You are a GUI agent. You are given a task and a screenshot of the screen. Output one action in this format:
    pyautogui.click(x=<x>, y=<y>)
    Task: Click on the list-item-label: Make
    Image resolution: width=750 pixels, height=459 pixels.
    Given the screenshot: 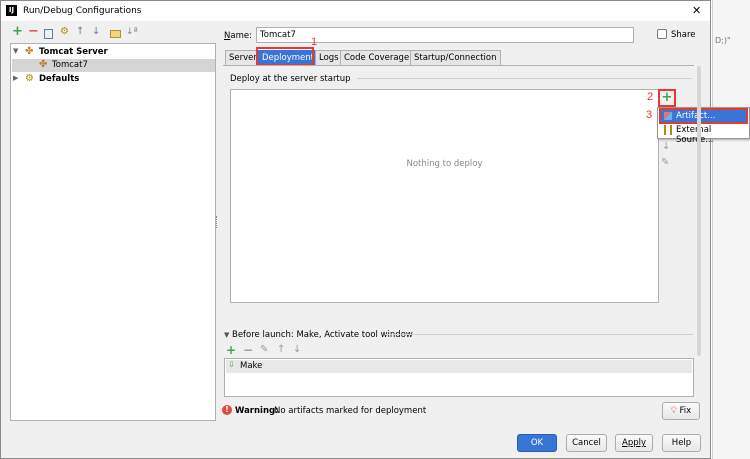 What is the action you would take?
    pyautogui.click(x=251, y=366)
    